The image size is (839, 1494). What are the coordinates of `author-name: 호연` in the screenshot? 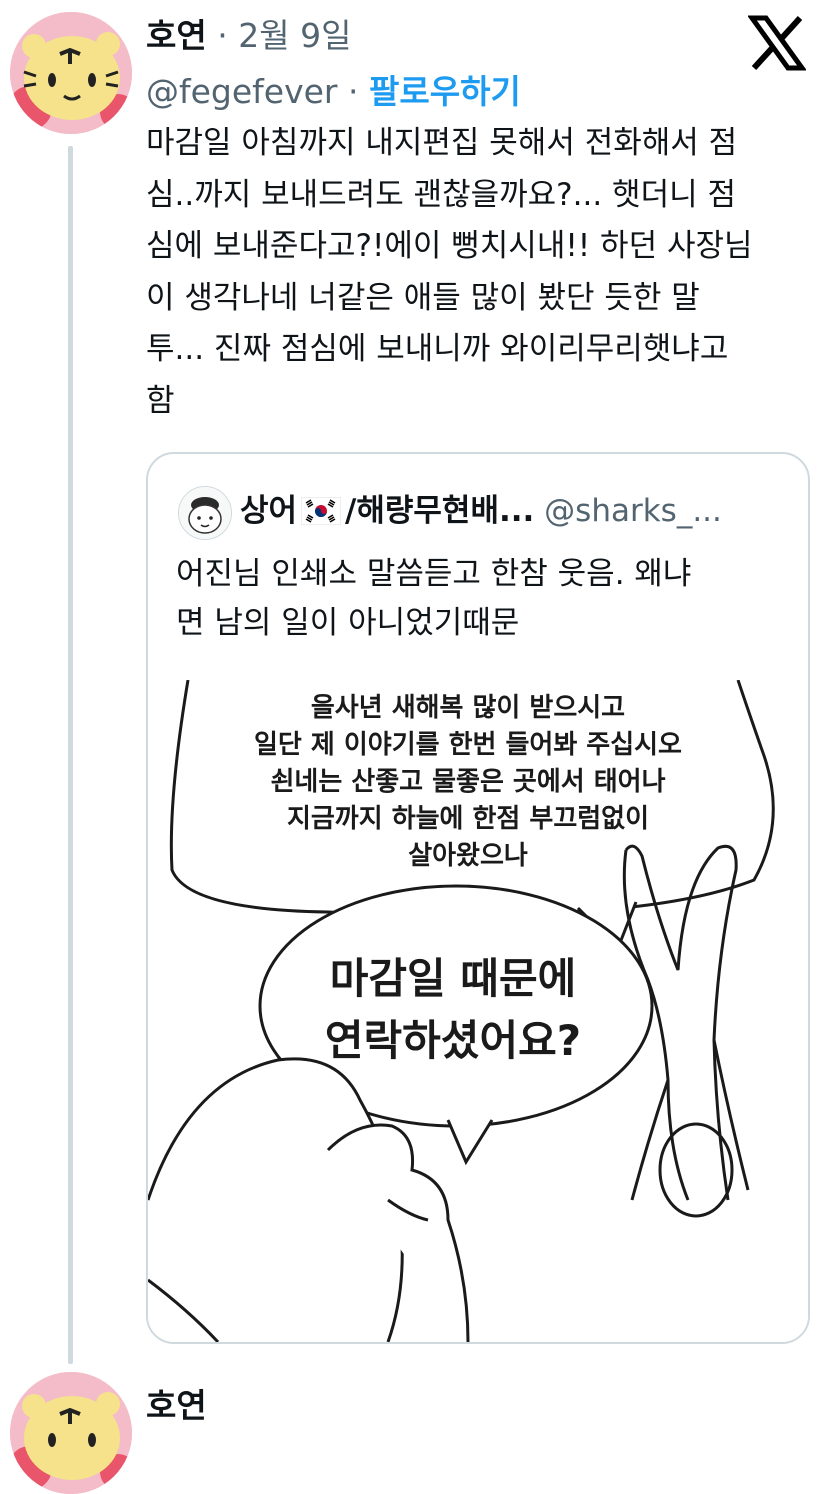 It's located at (176, 35).